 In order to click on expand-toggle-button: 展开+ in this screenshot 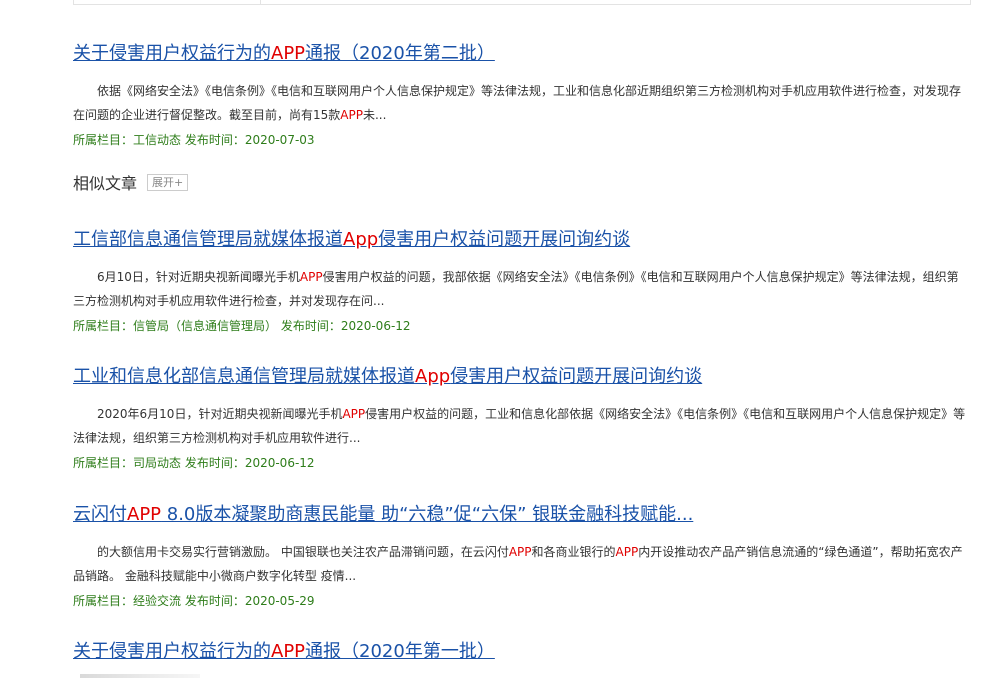, I will do `click(168, 182)`.